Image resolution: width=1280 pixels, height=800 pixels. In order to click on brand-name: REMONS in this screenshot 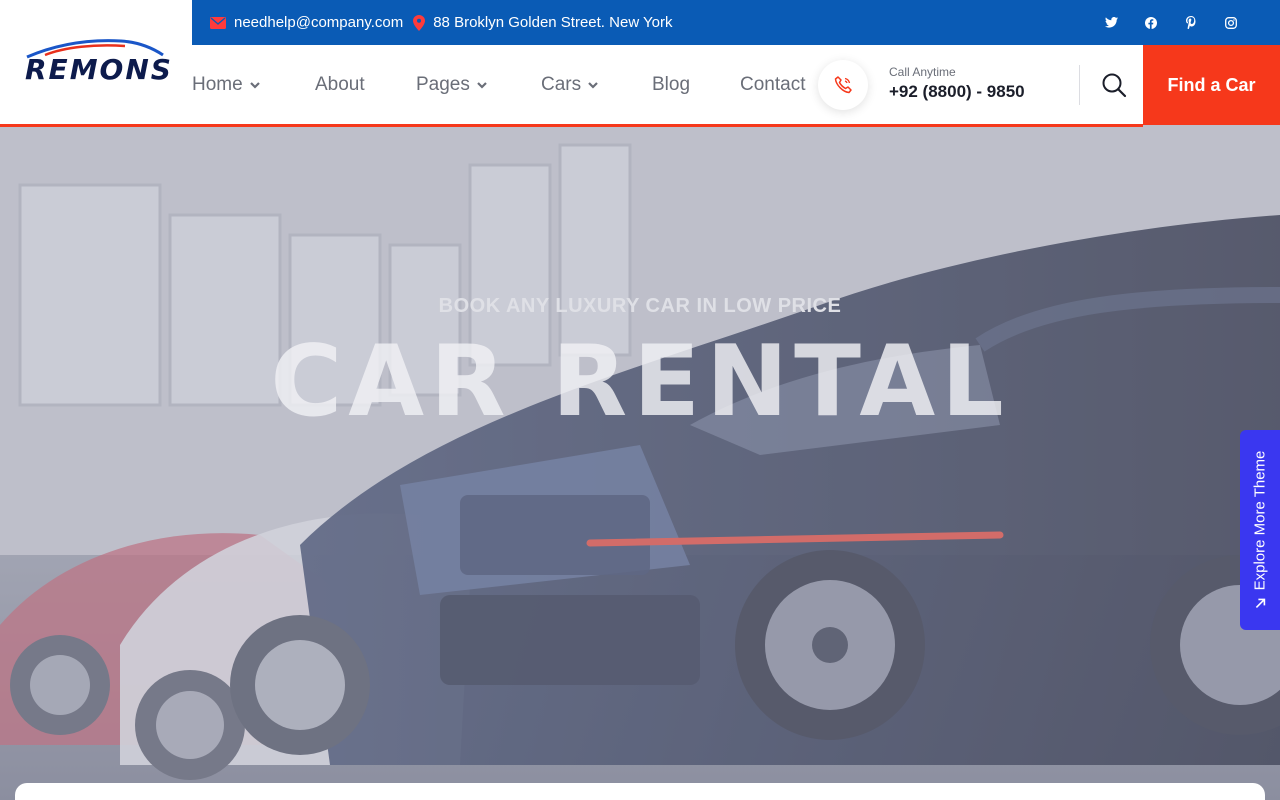, I will do `click(99, 69)`.